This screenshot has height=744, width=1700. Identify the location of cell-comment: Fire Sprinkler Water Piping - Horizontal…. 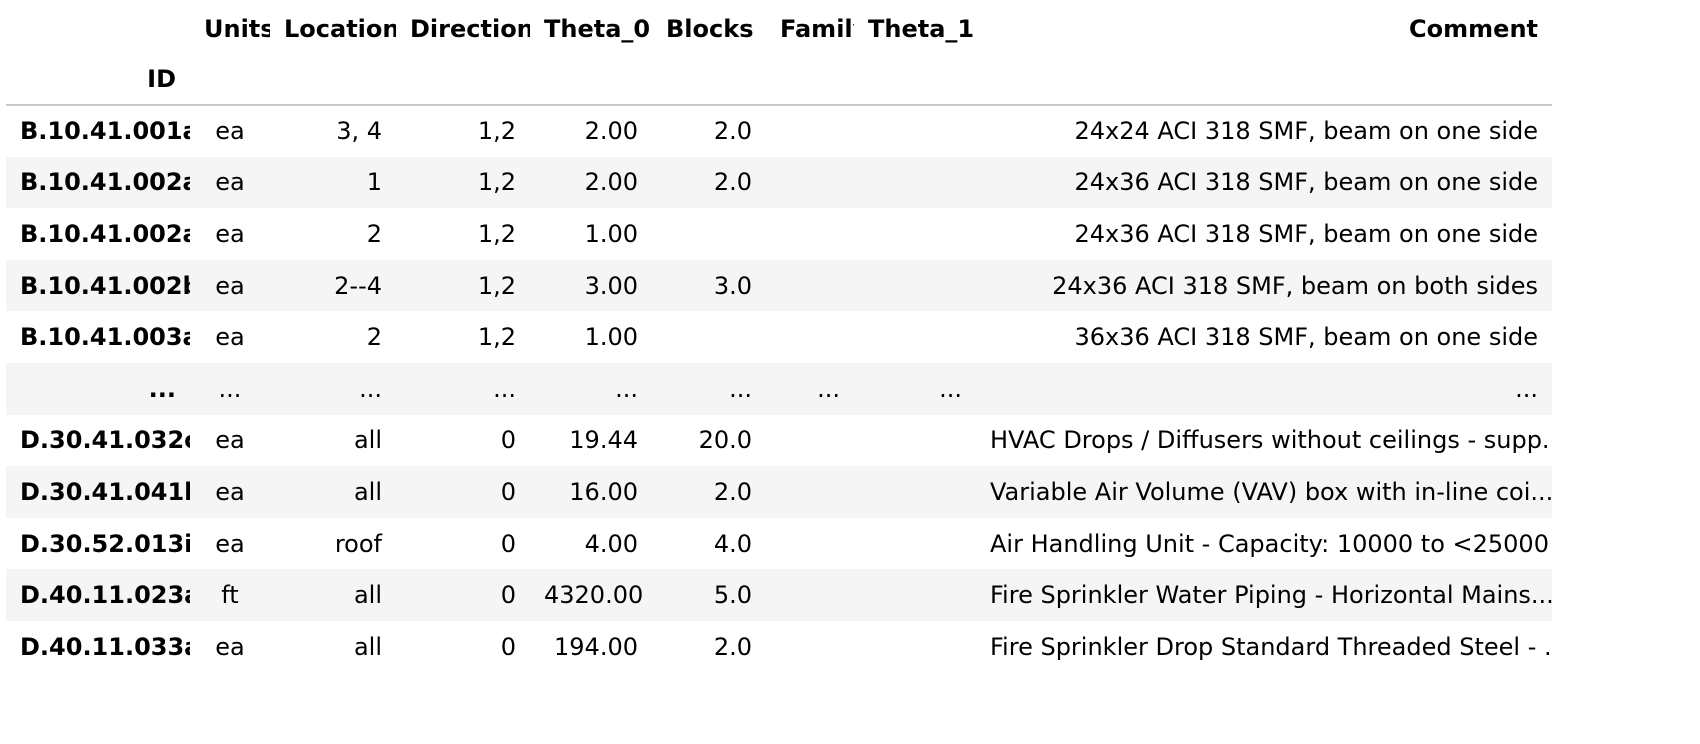
(1271, 595).